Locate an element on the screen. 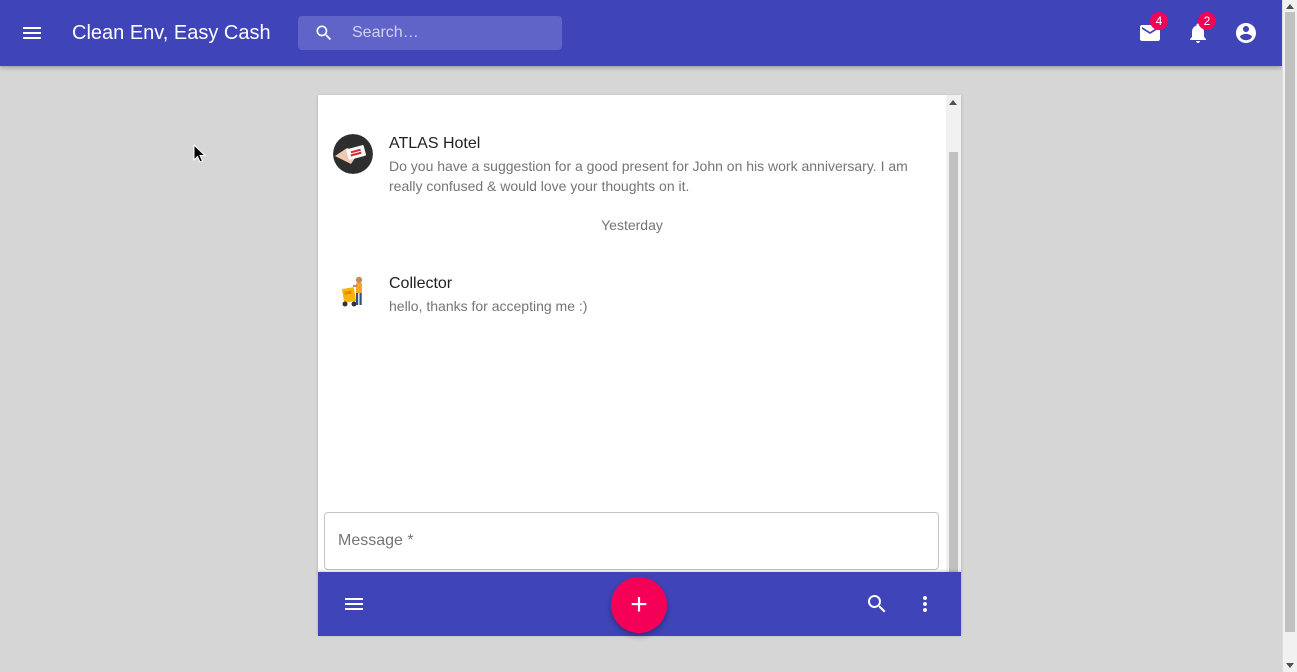  message-sender: ATLAS Hotel is located at coordinates (435, 143).